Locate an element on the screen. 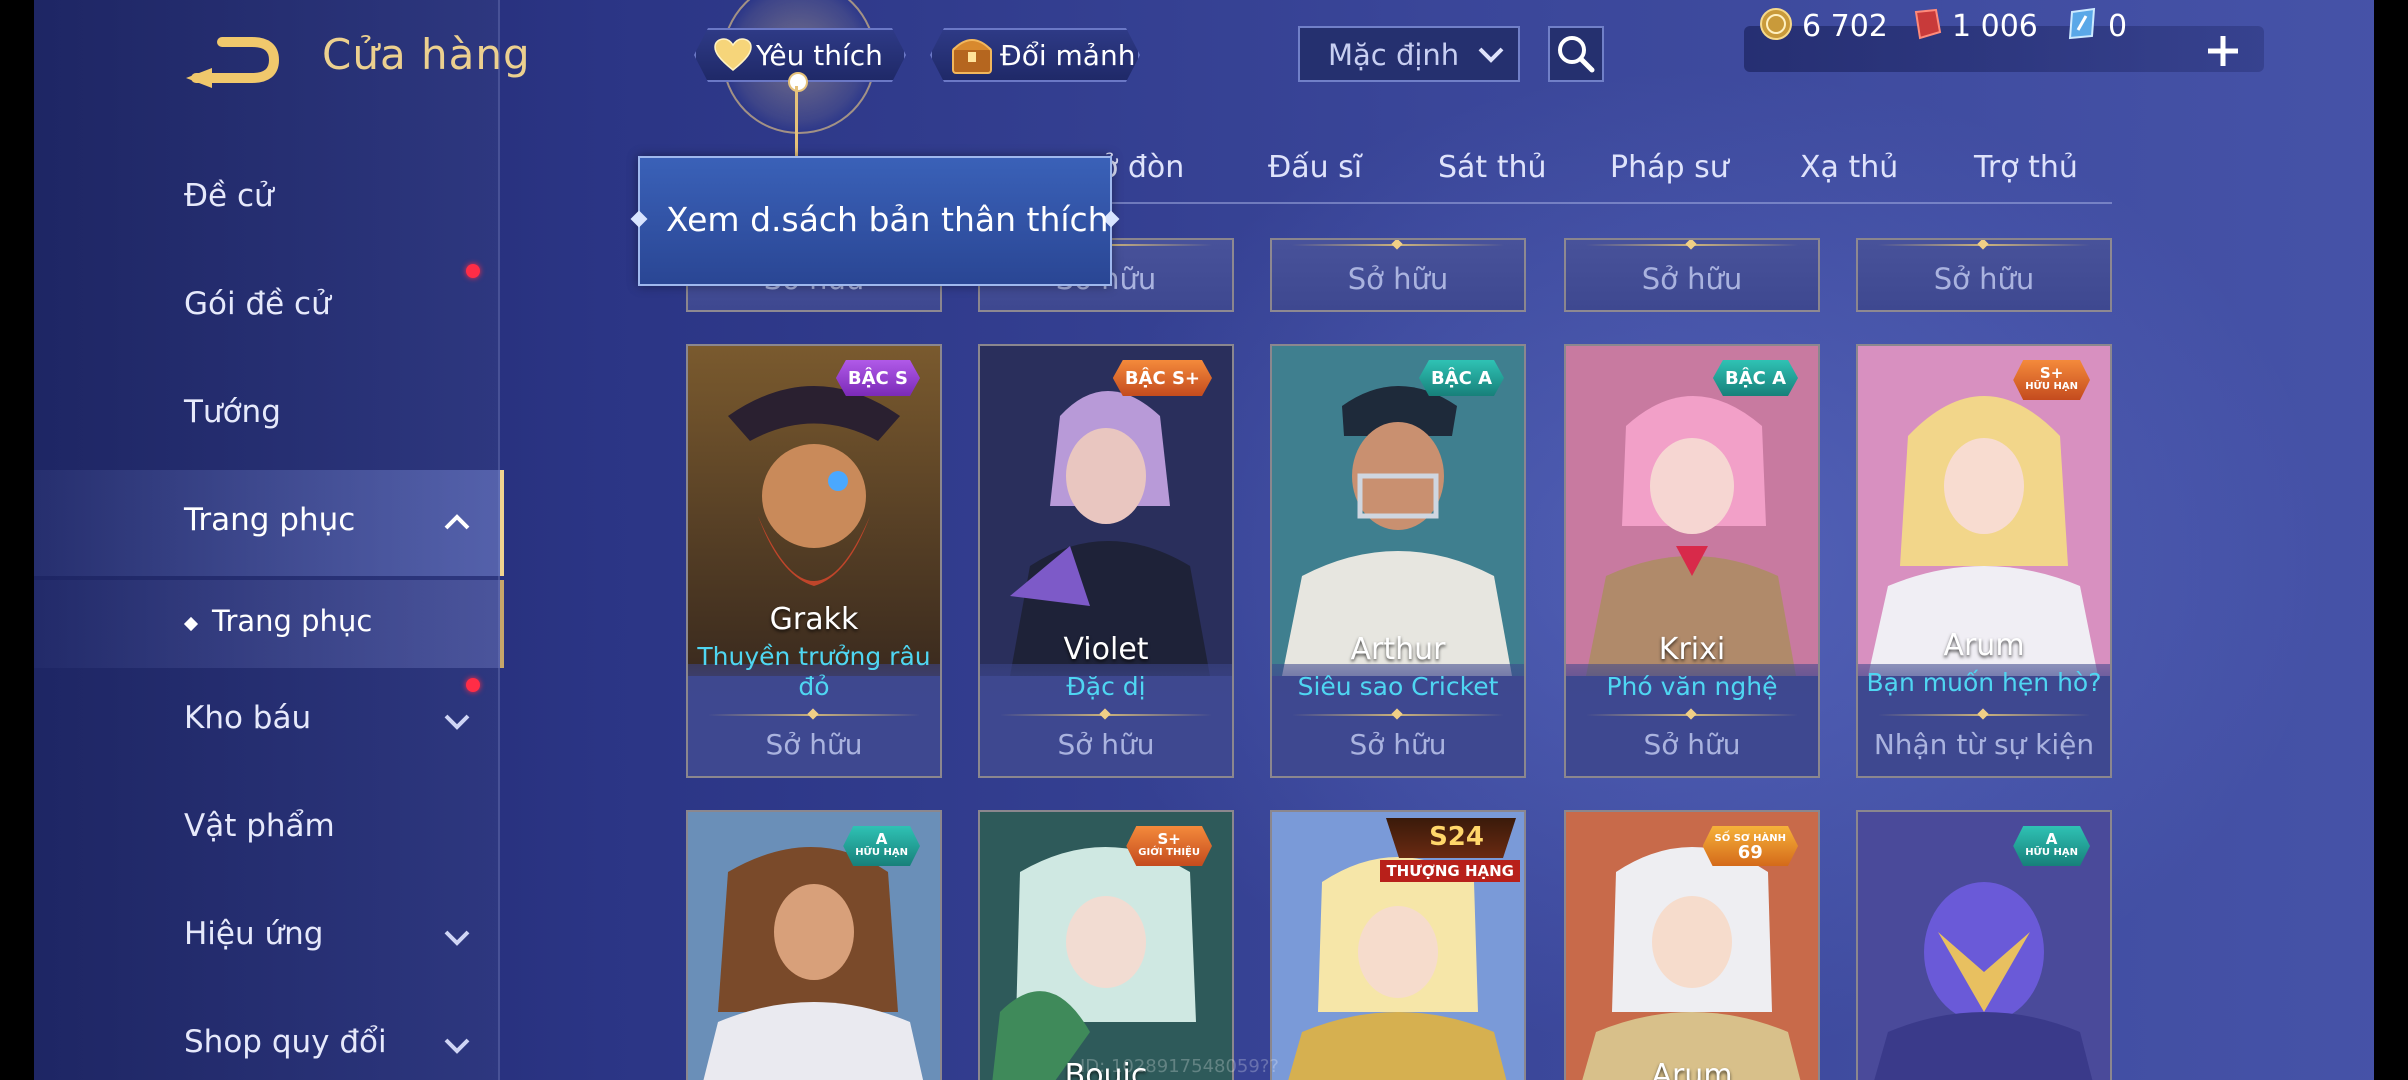 The height and width of the screenshot is (1080, 2408). voucher-icon is located at coordinates (1928, 24).